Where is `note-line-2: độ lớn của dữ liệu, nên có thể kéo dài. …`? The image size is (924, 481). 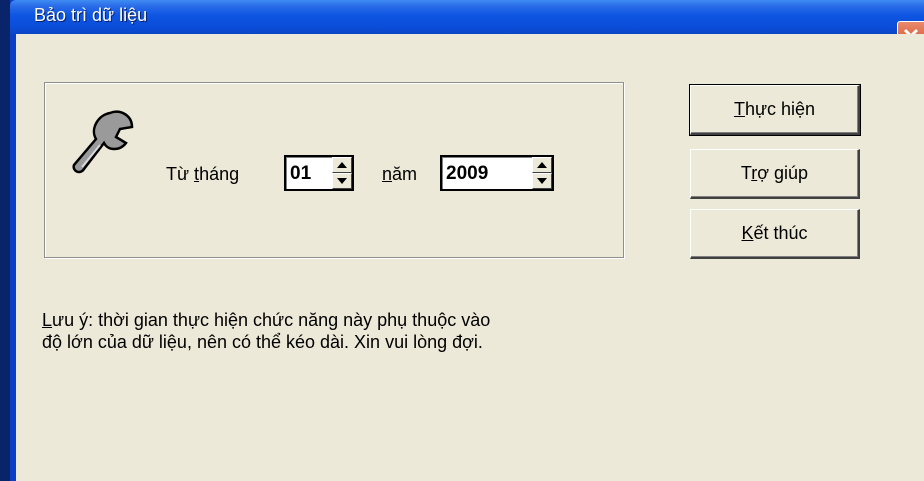
note-line-2: độ lớn của dữ liệu, nên có thể kéo dài. … is located at coordinates (262, 342).